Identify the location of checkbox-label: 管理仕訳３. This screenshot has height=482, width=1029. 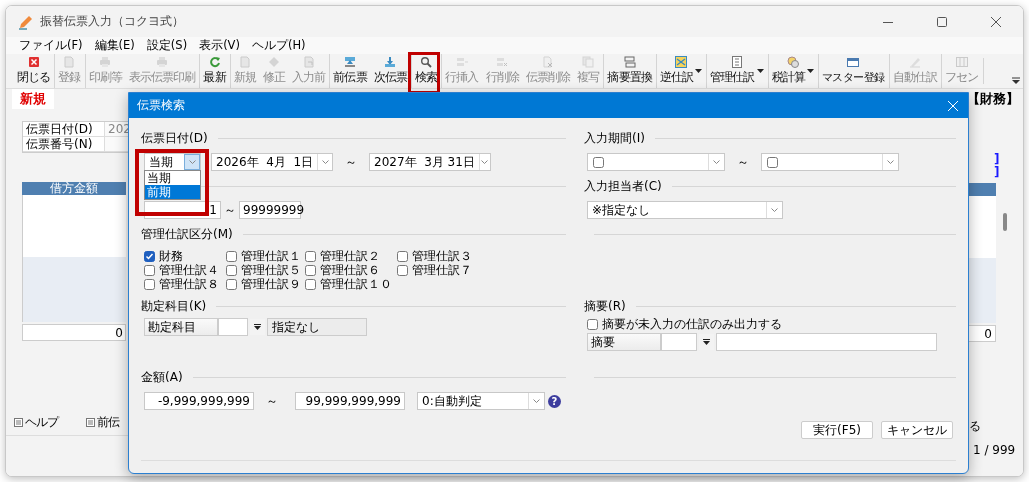
(442, 255).